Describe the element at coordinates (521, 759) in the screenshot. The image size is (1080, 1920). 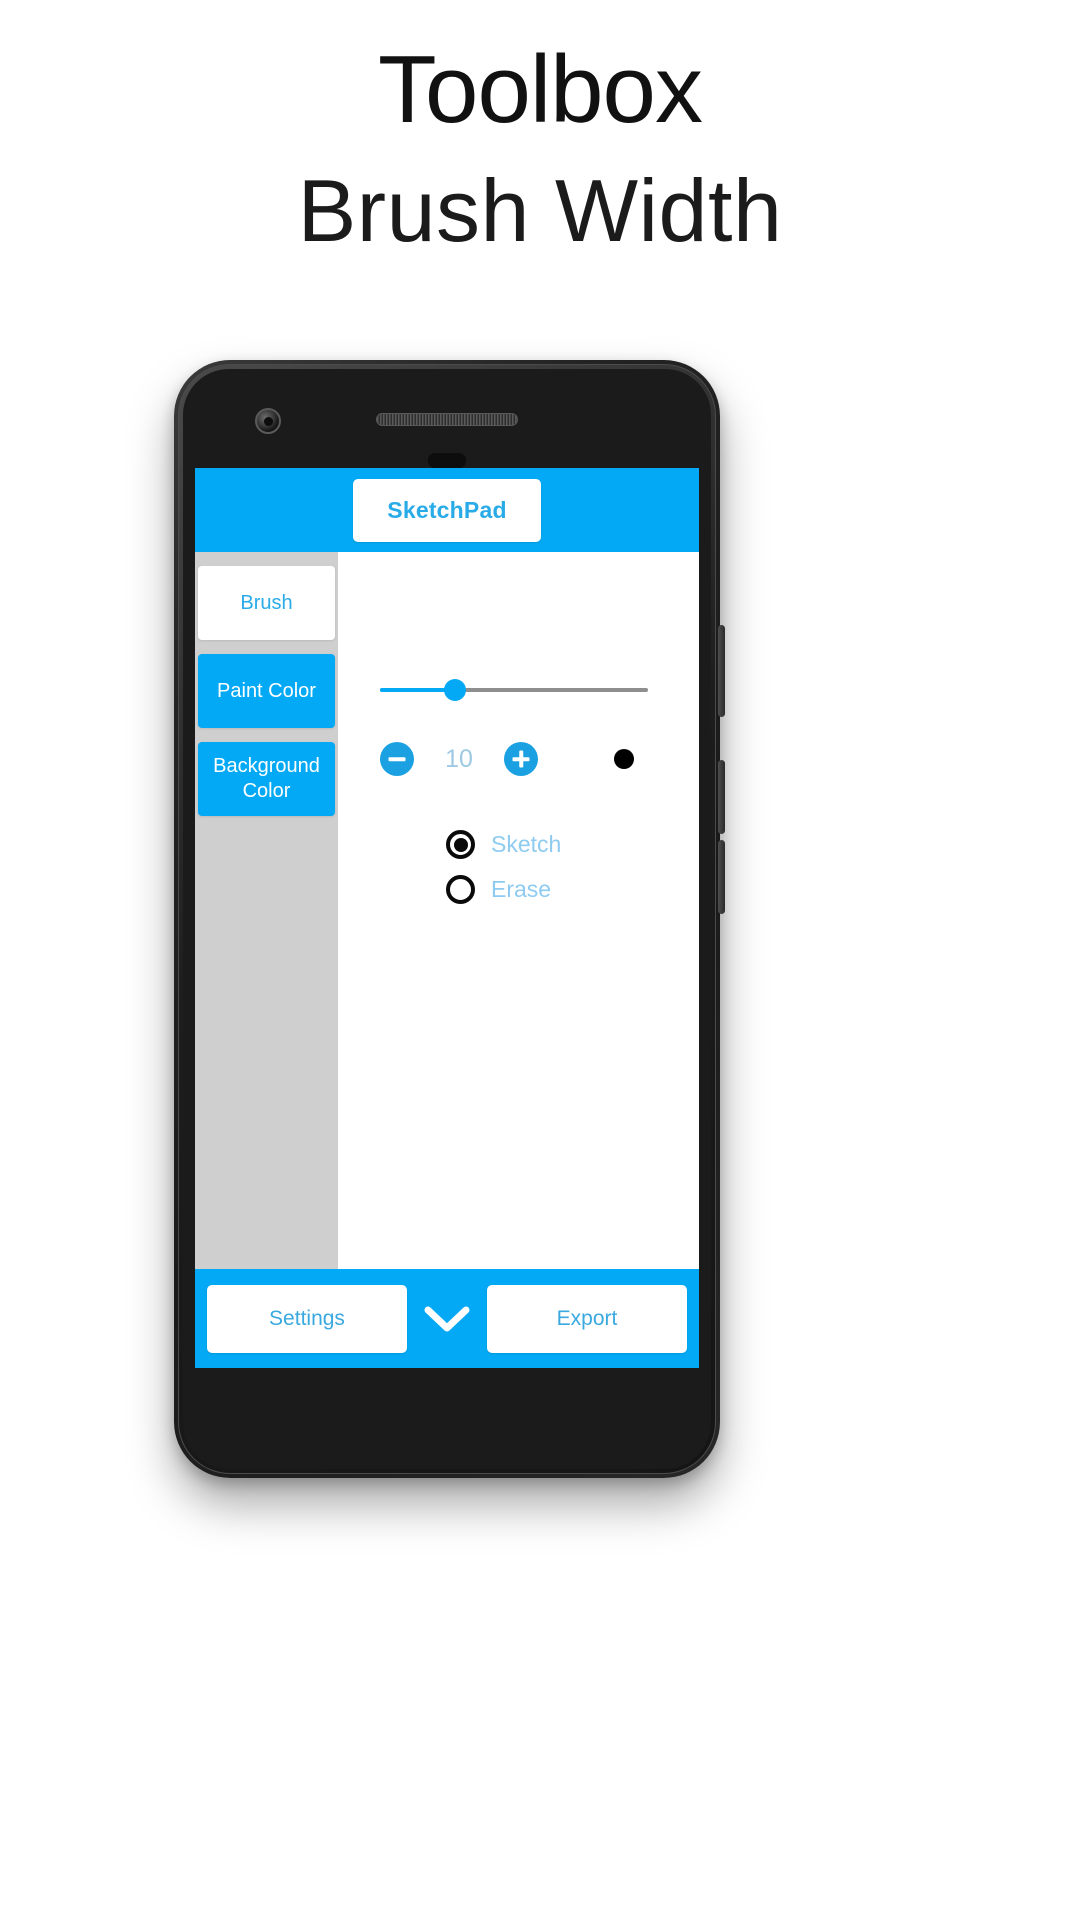
I see `increment-button` at that location.